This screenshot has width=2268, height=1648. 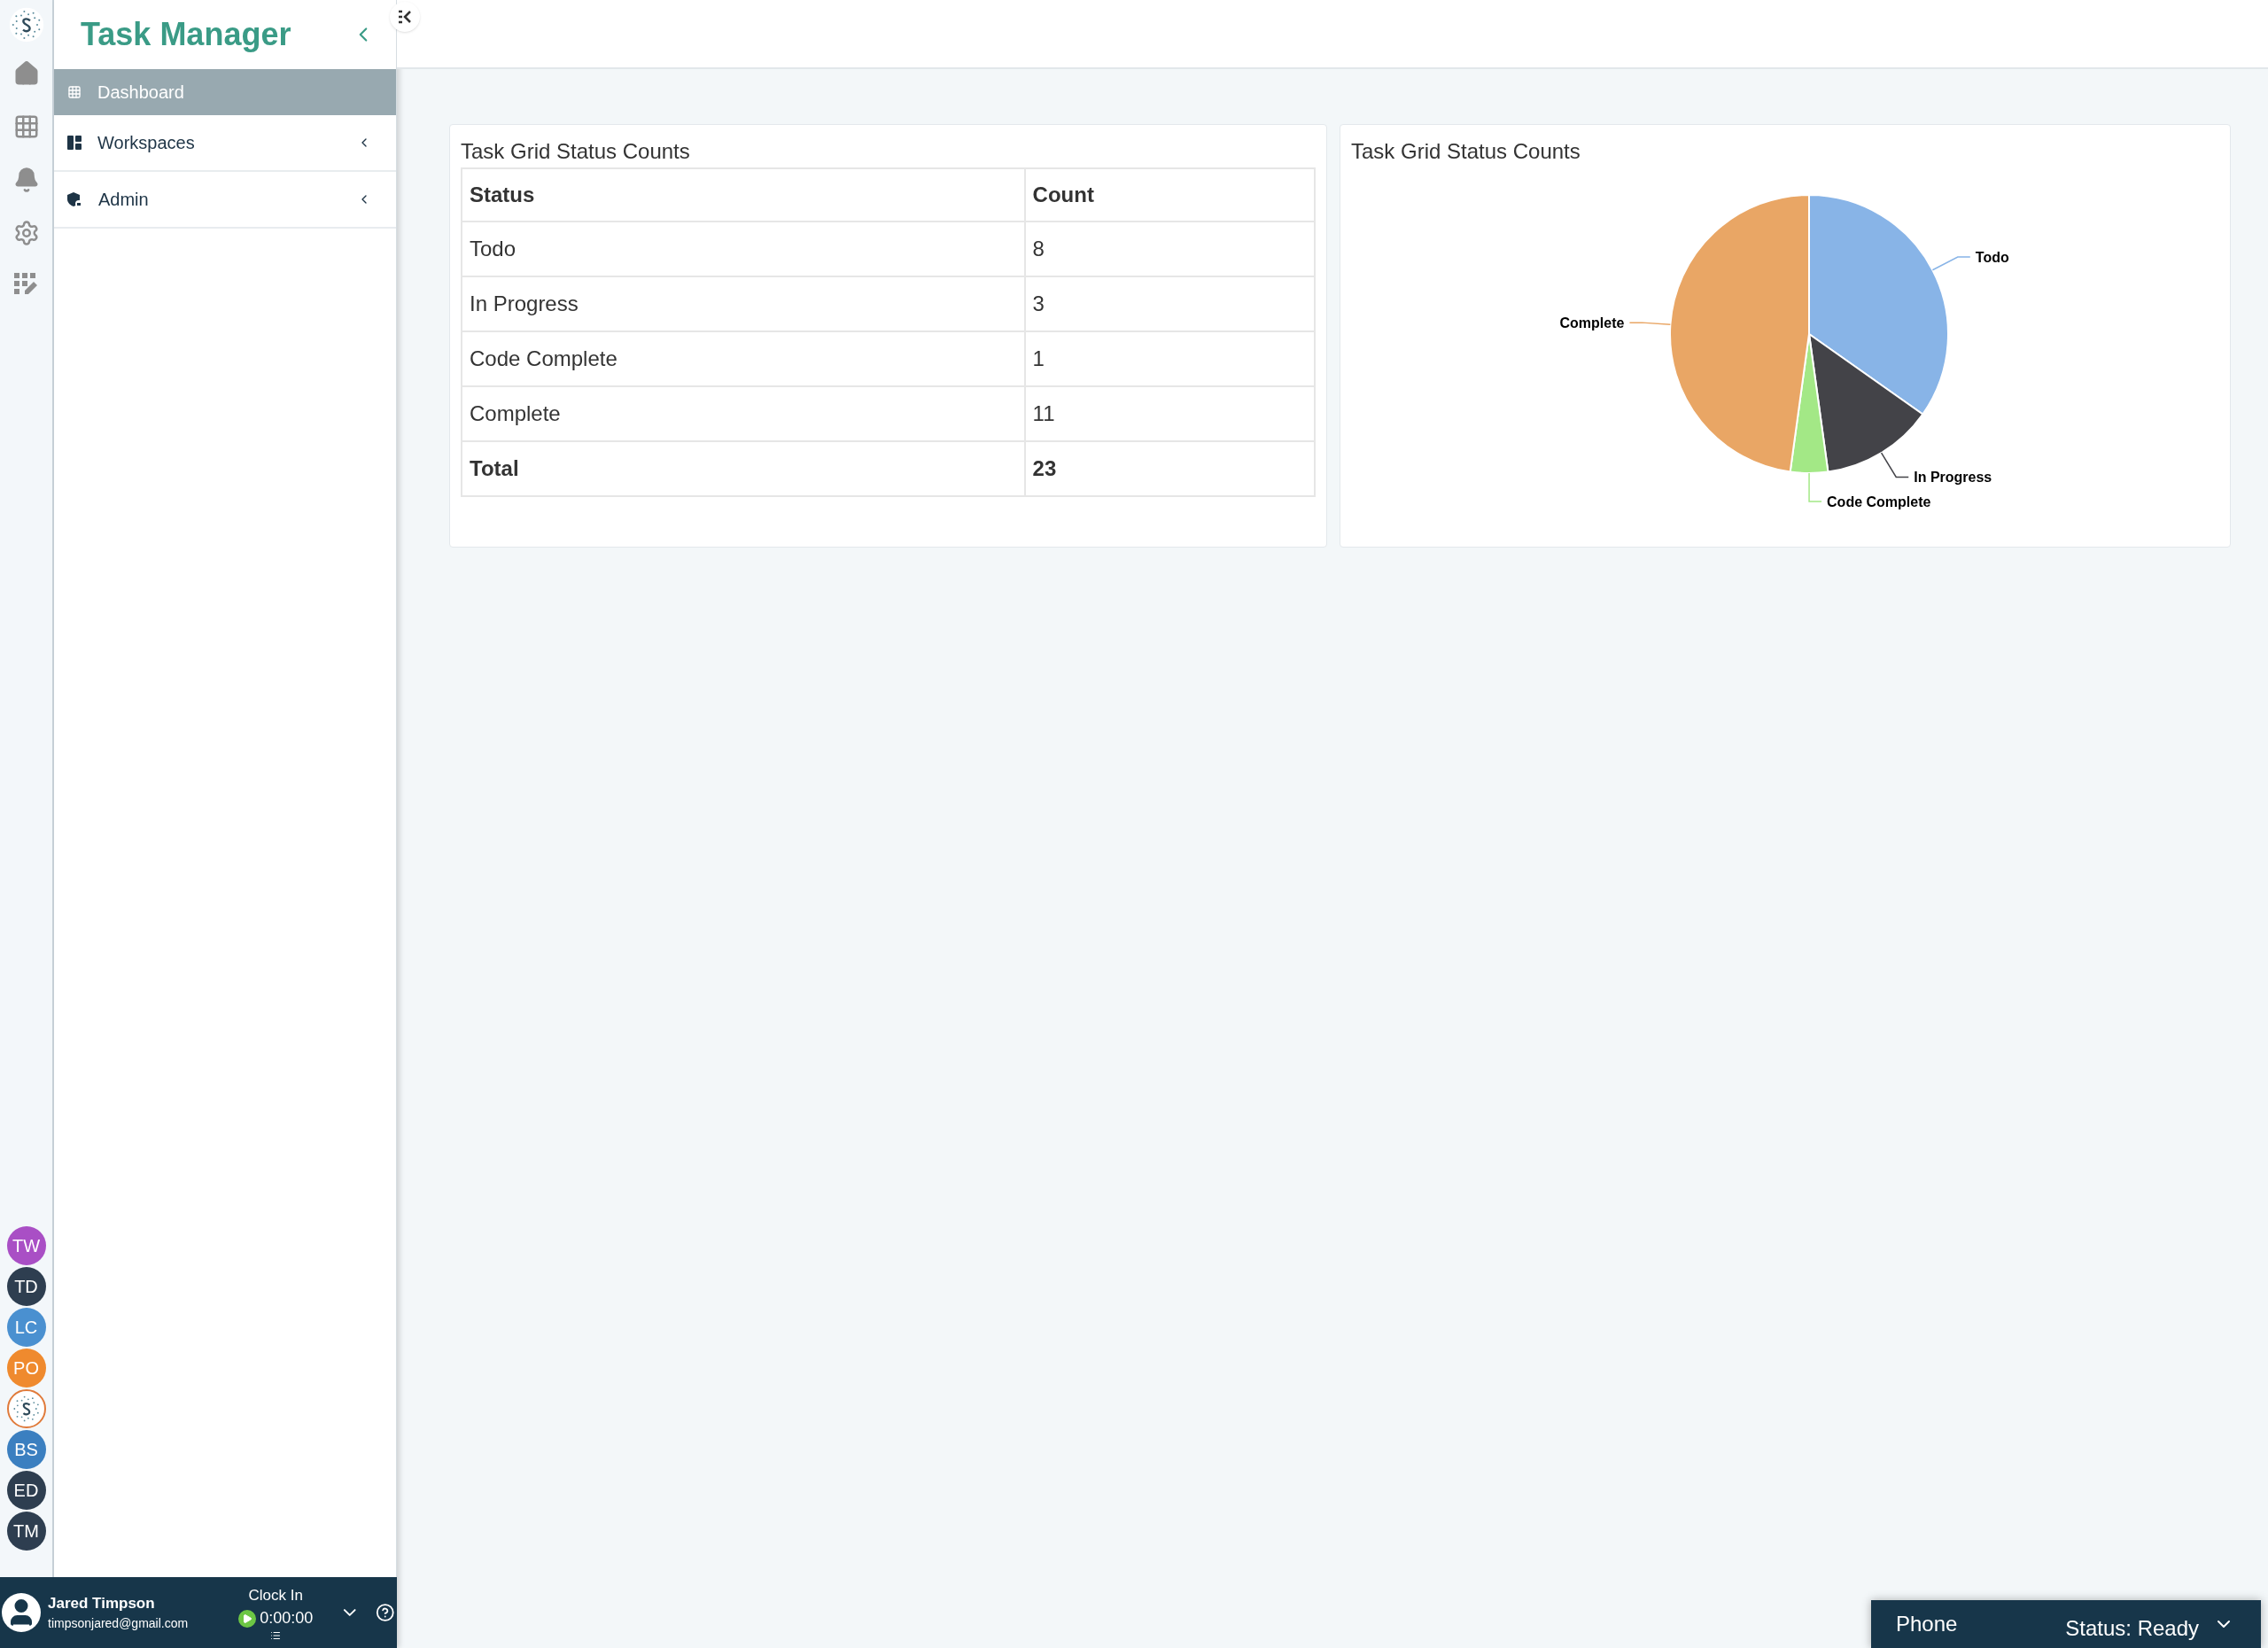 I want to click on table-cell: Complete, so click(x=743, y=413).